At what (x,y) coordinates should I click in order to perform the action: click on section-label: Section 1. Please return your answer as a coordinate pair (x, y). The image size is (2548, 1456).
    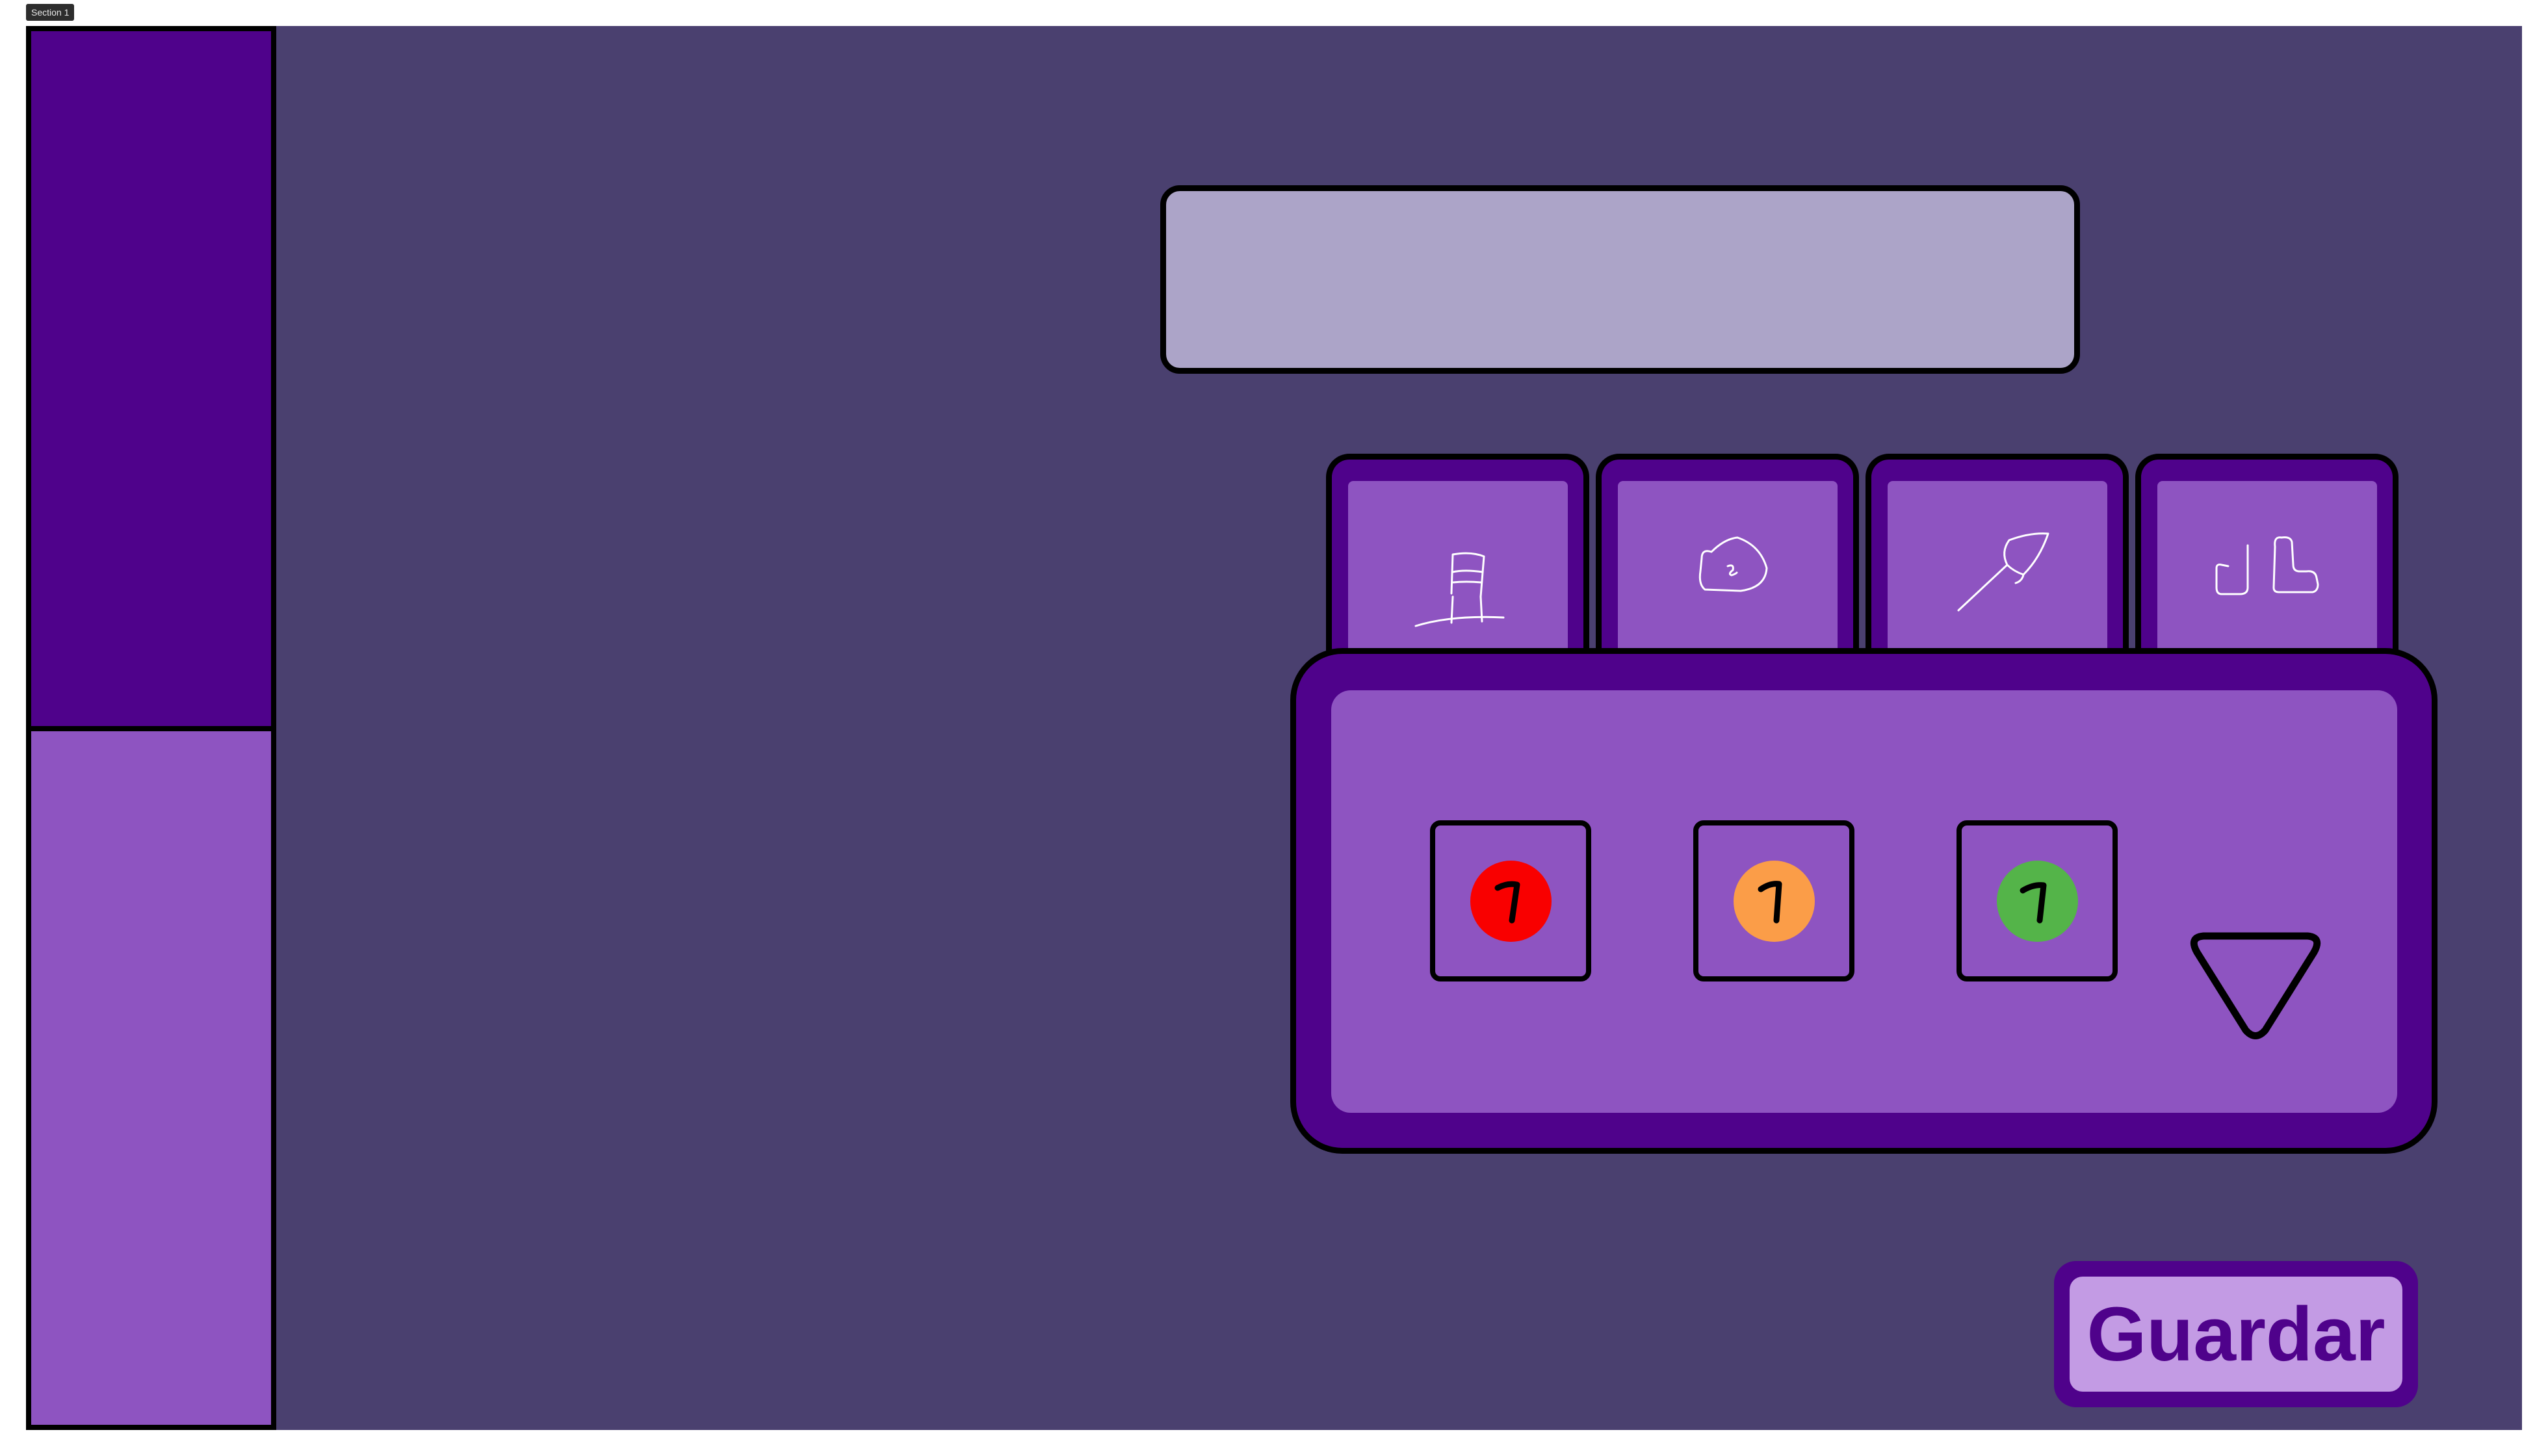
    Looking at the image, I should click on (50, 13).